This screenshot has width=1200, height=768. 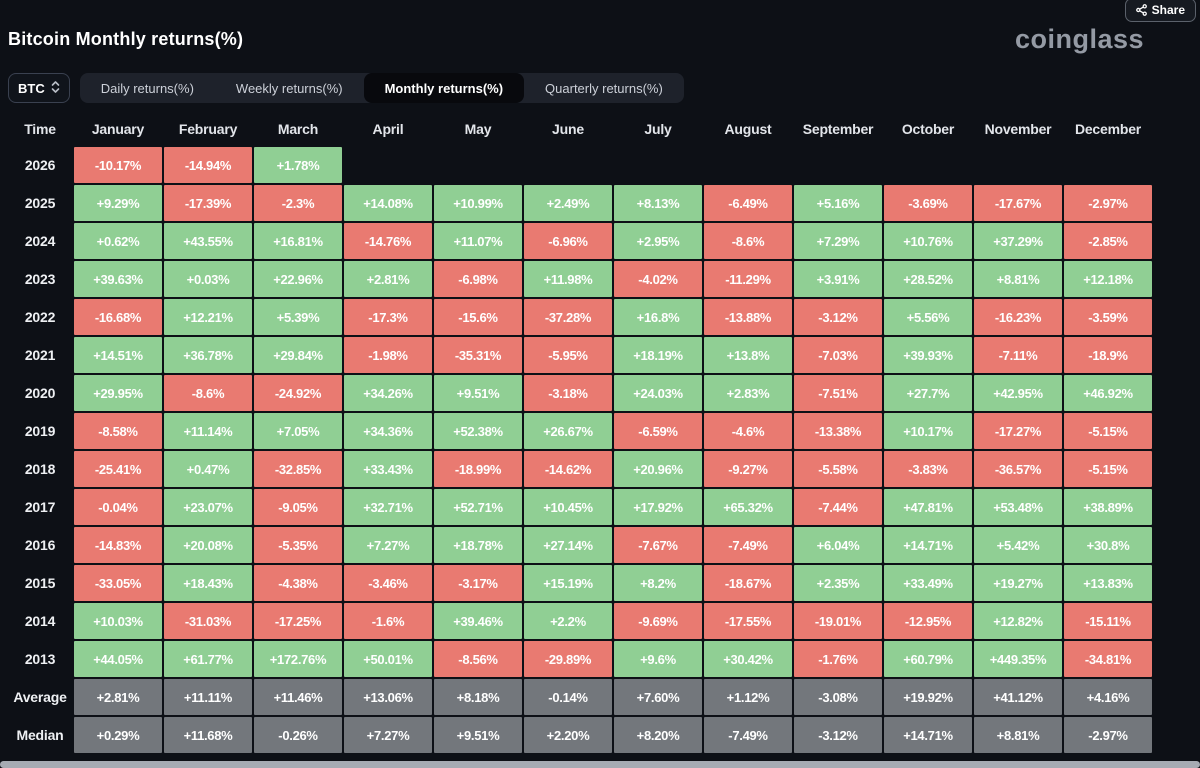 I want to click on cell-2015-july: +8.2%, so click(x=658, y=583).